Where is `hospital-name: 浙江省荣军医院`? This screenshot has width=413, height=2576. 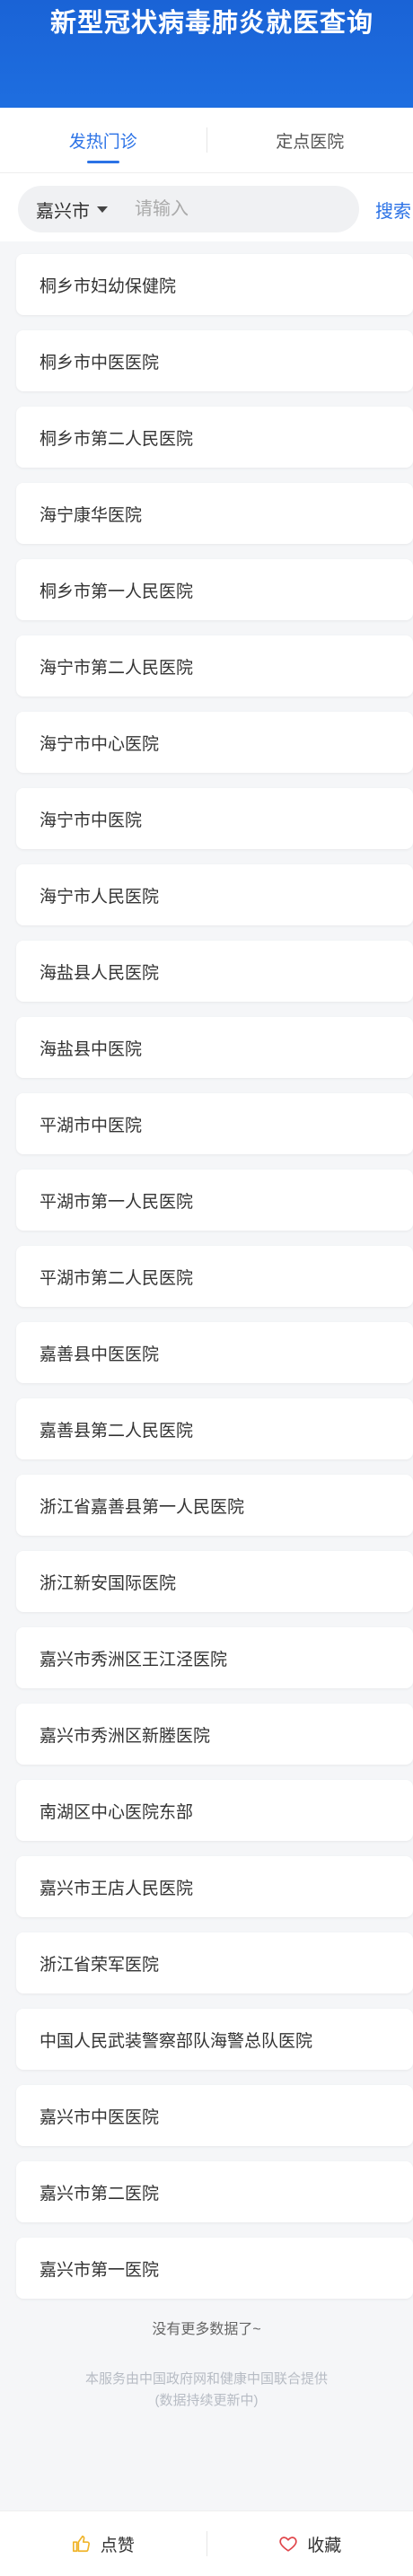
hospital-name: 浙江省荣军医院 is located at coordinates (99, 1963).